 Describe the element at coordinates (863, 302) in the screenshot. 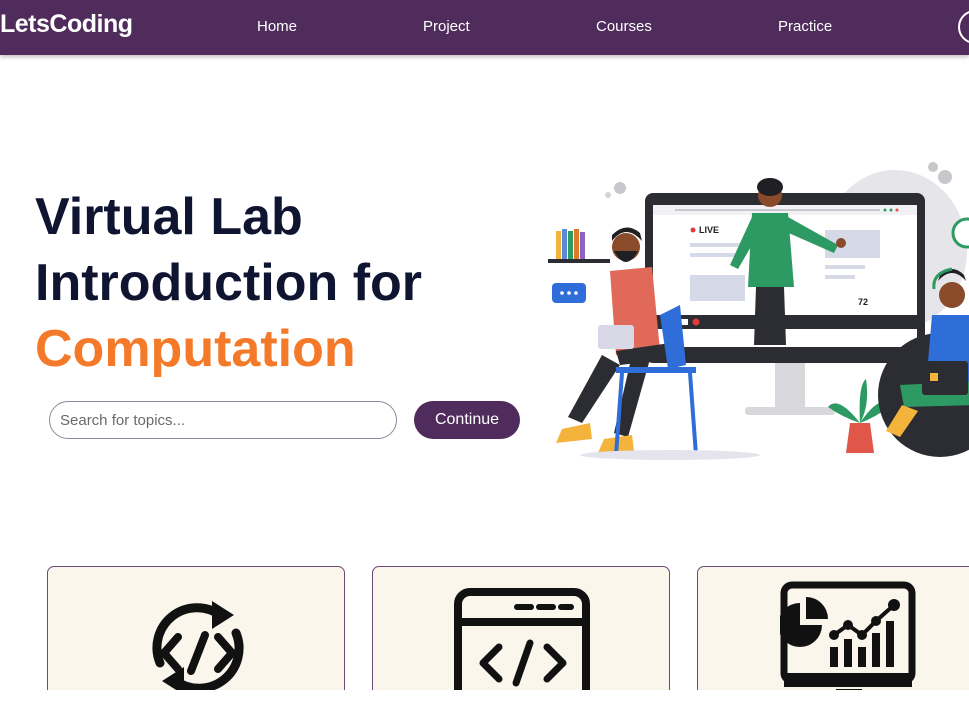

I see `viewer-count: 72` at that location.